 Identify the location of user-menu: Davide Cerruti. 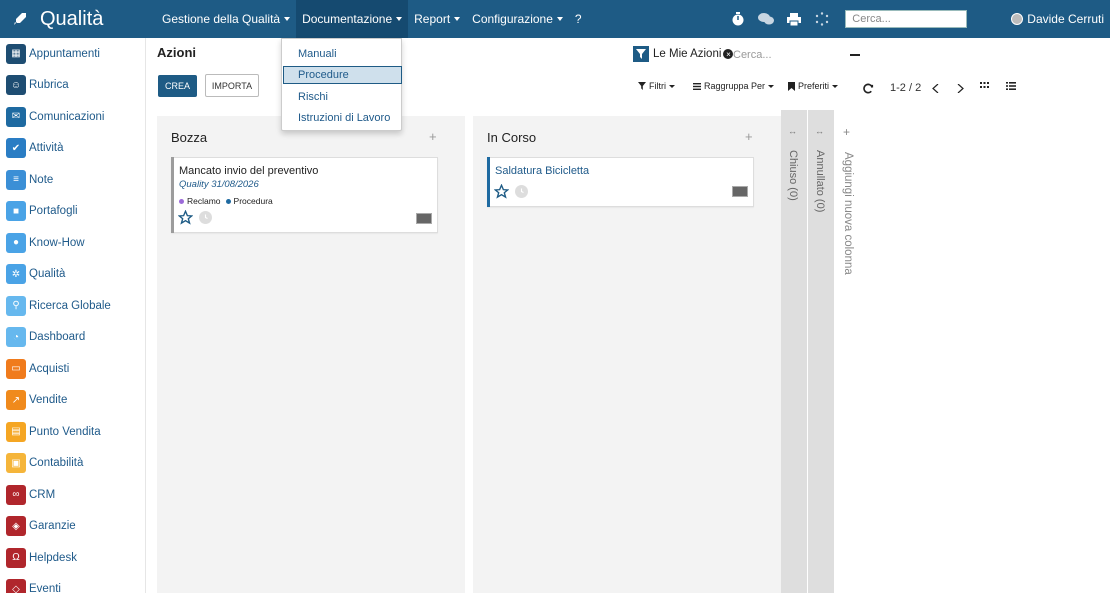
(1057, 19).